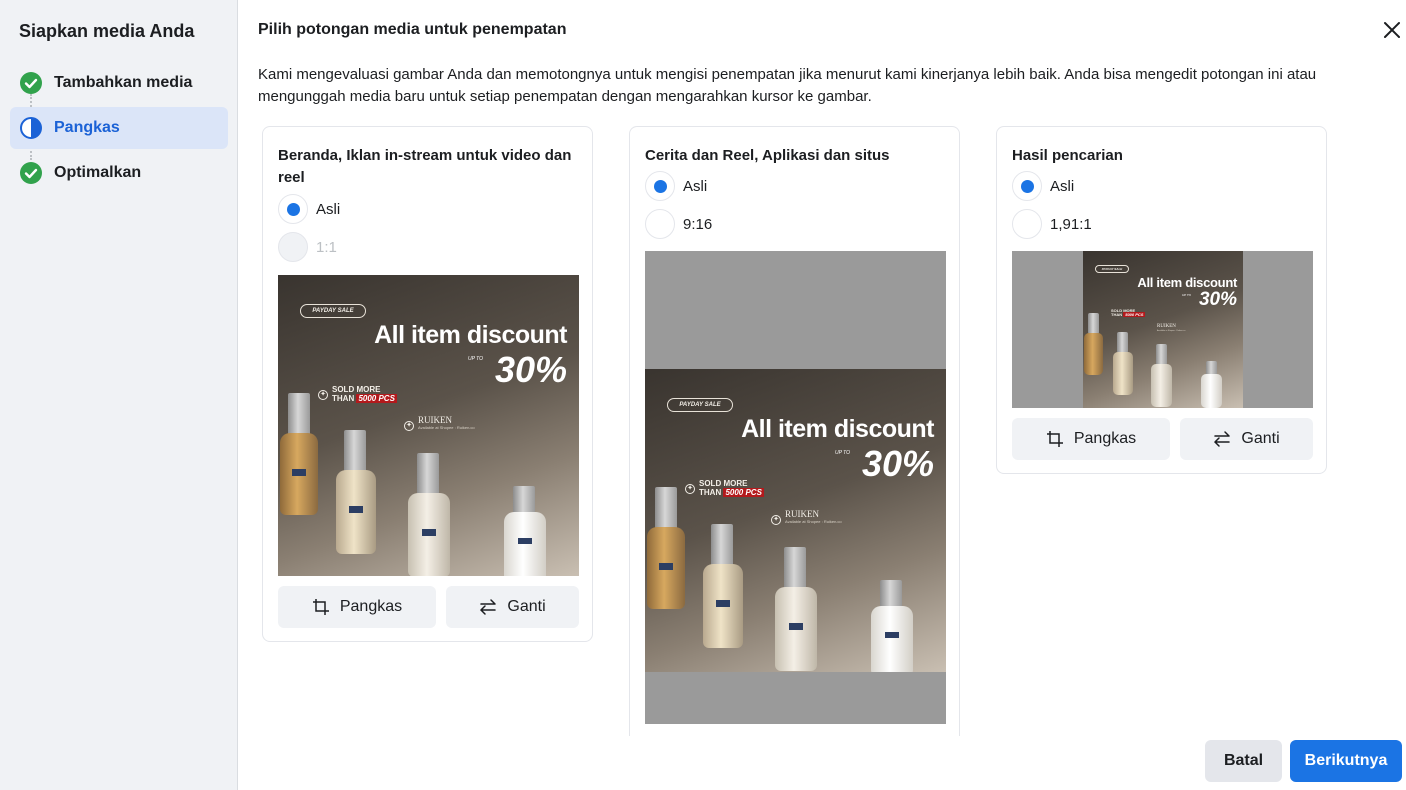 The height and width of the screenshot is (790, 1406). I want to click on close-icon, so click(1392, 30).